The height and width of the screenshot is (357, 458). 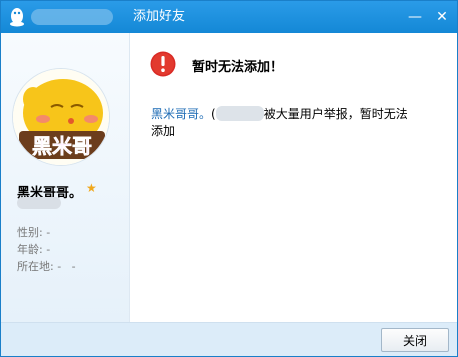 What do you see at coordinates (163, 64) in the screenshot?
I see `error-icon` at bounding box center [163, 64].